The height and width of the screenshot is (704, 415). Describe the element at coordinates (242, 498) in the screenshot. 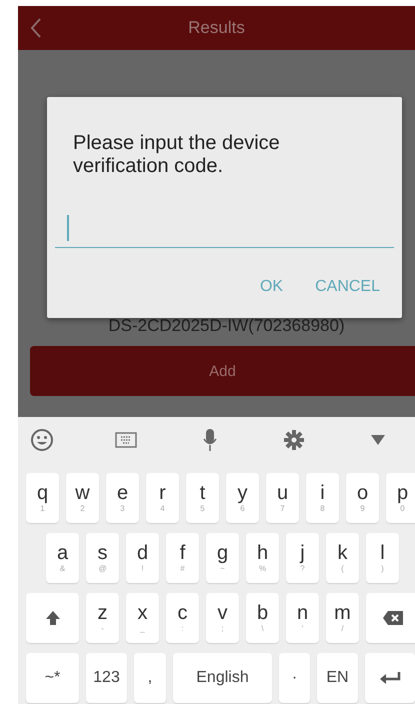

I see `key: y 6` at that location.